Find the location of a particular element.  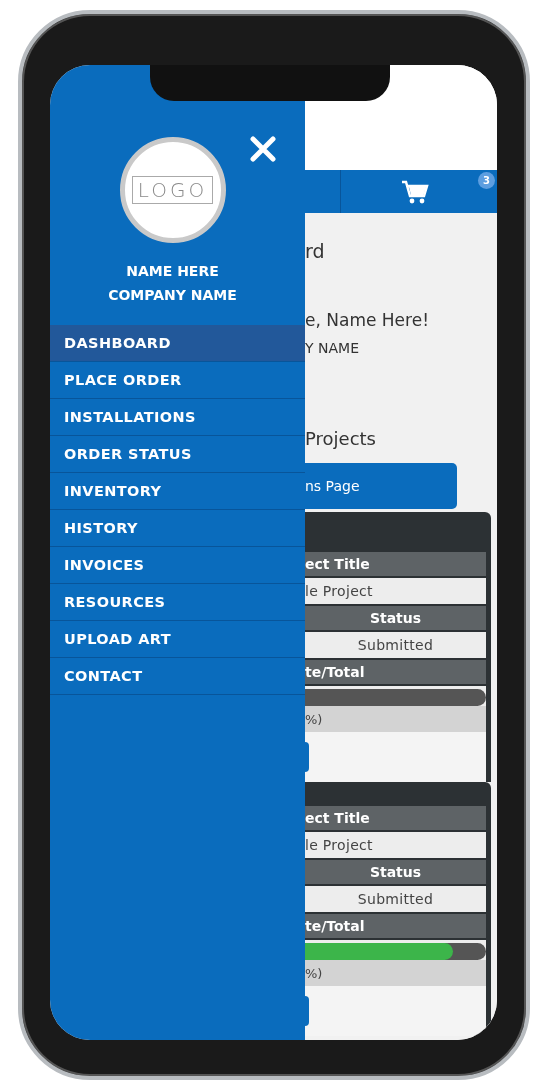

company-name: Y NAME is located at coordinates (332, 348).